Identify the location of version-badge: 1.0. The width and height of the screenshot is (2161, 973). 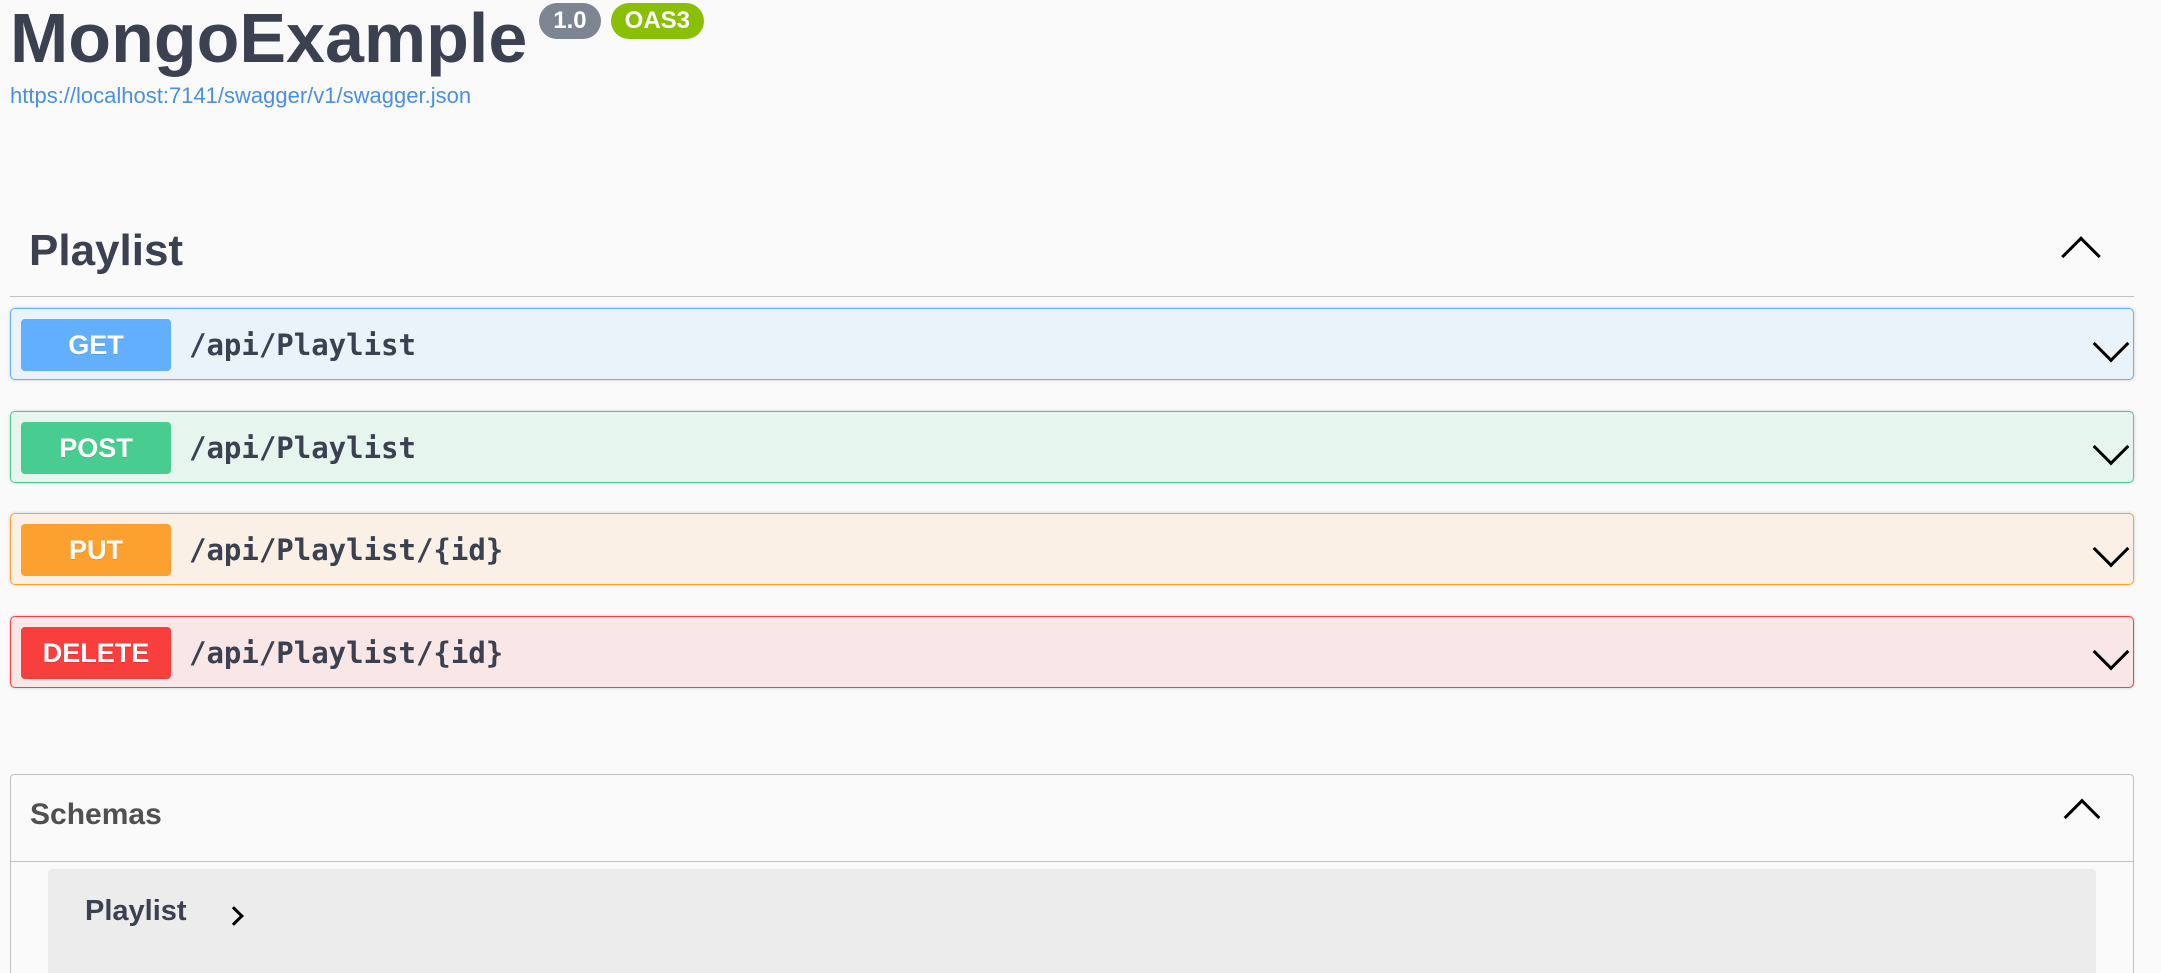
(570, 21).